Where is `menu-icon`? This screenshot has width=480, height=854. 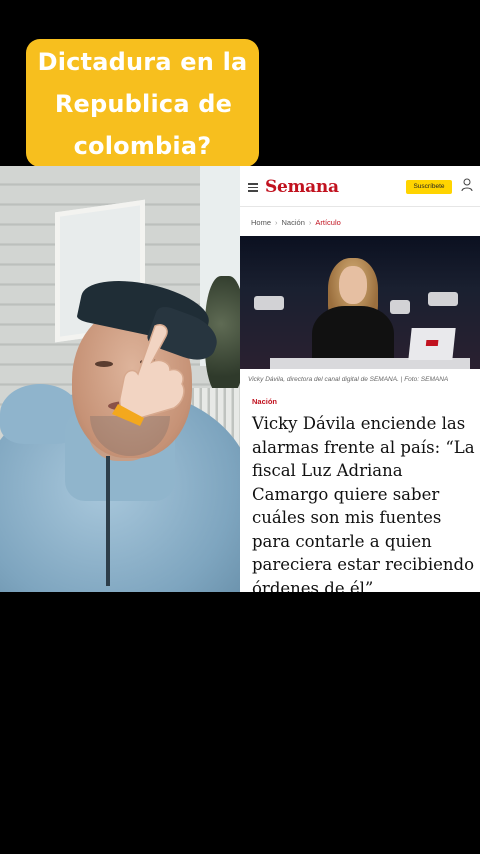
menu-icon is located at coordinates (253, 187).